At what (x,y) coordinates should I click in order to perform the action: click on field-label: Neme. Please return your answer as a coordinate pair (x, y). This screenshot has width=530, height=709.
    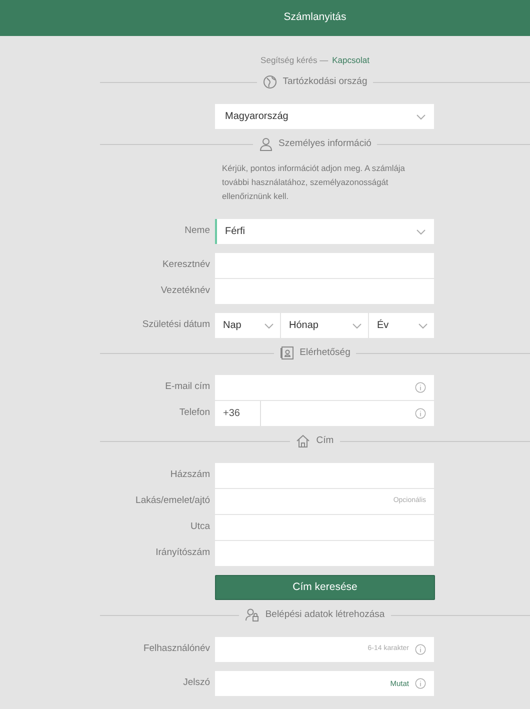
    Looking at the image, I should click on (197, 230).